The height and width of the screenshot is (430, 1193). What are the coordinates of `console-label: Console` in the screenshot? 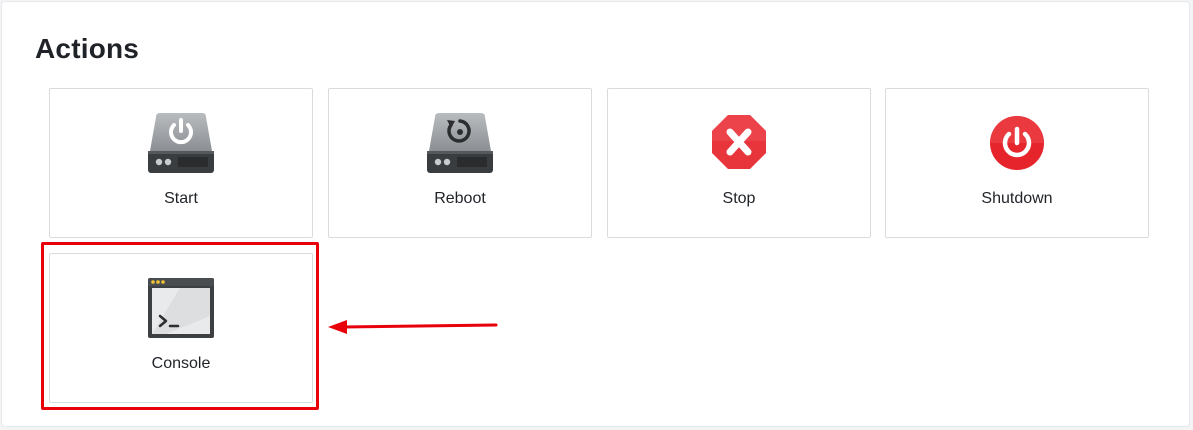 It's located at (181, 363).